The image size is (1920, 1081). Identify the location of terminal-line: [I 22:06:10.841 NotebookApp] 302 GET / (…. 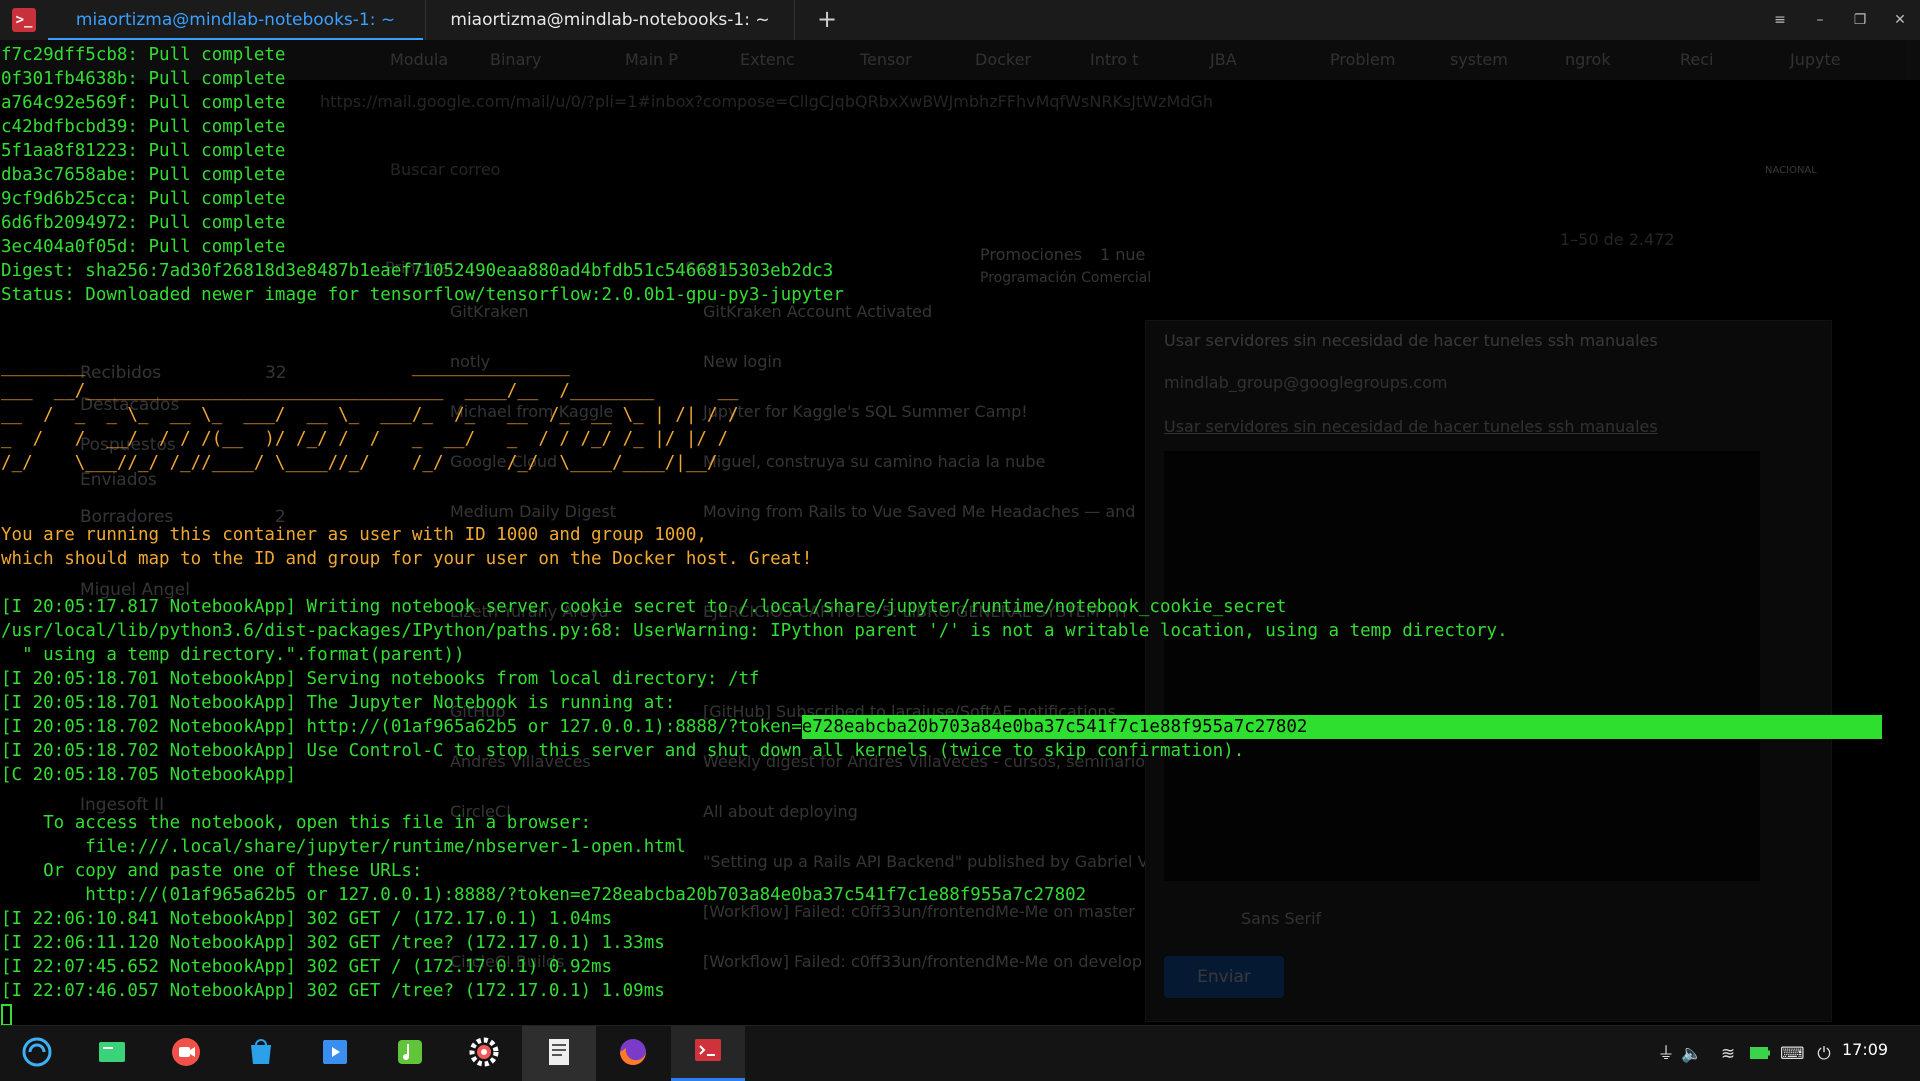
(941, 919).